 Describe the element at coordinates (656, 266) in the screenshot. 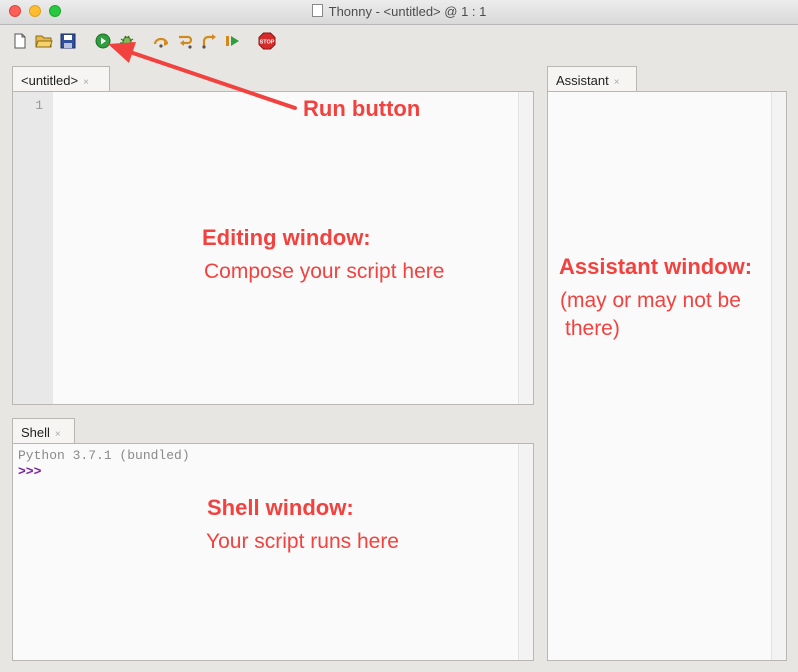

I see `assistant-window-annotation-title: Assistant window:` at that location.